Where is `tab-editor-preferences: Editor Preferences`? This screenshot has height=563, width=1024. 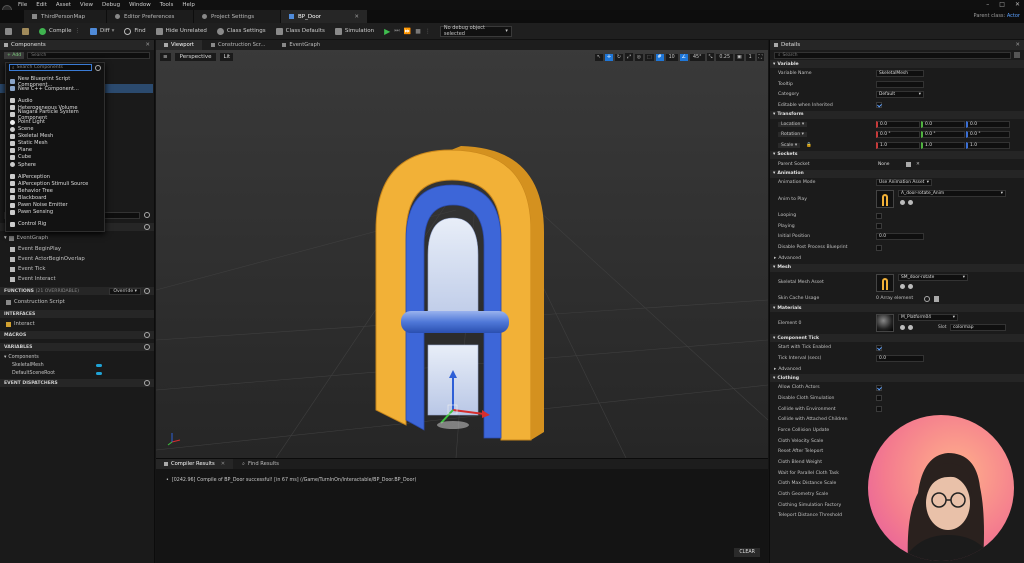
tab-editor-preferences: Editor Preferences is located at coordinates (150, 16).